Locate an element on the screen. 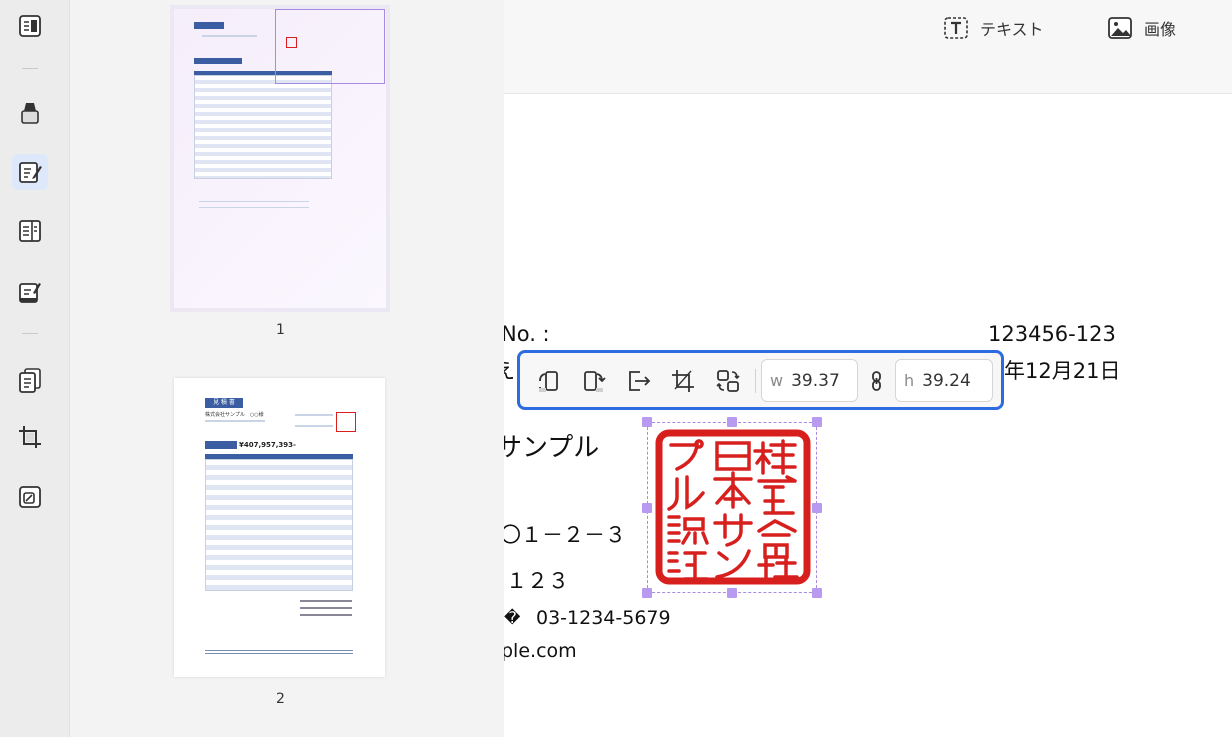 The image size is (1232, 737). sign-tool-button is located at coordinates (30, 292).